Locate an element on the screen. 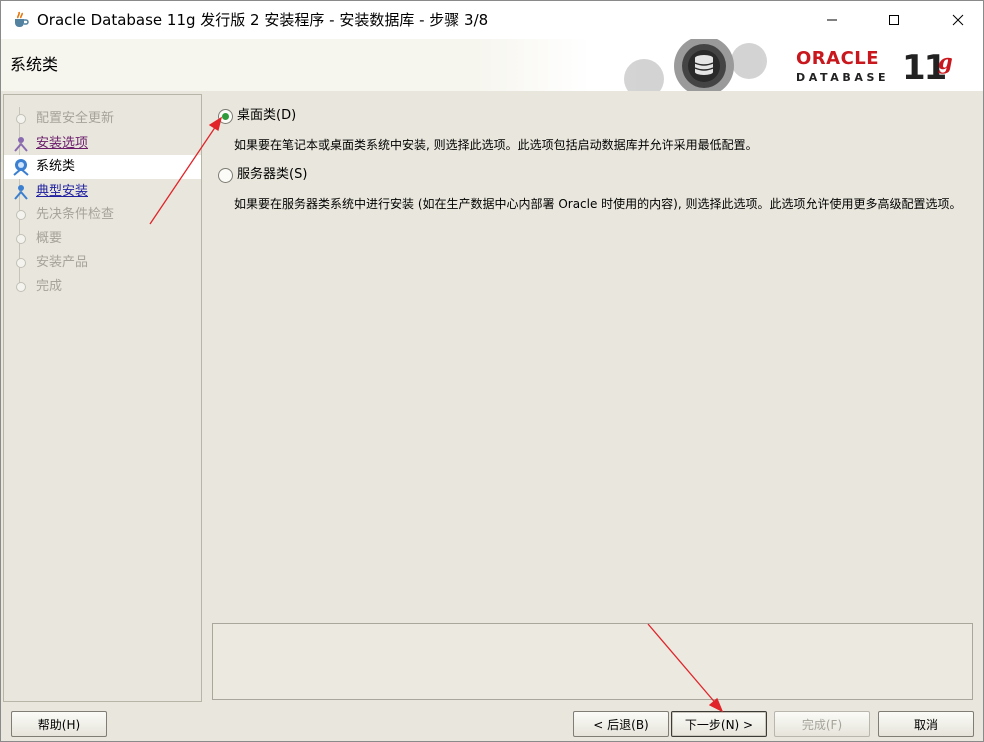  step-typical-install: 典型安装 is located at coordinates (102, 192).